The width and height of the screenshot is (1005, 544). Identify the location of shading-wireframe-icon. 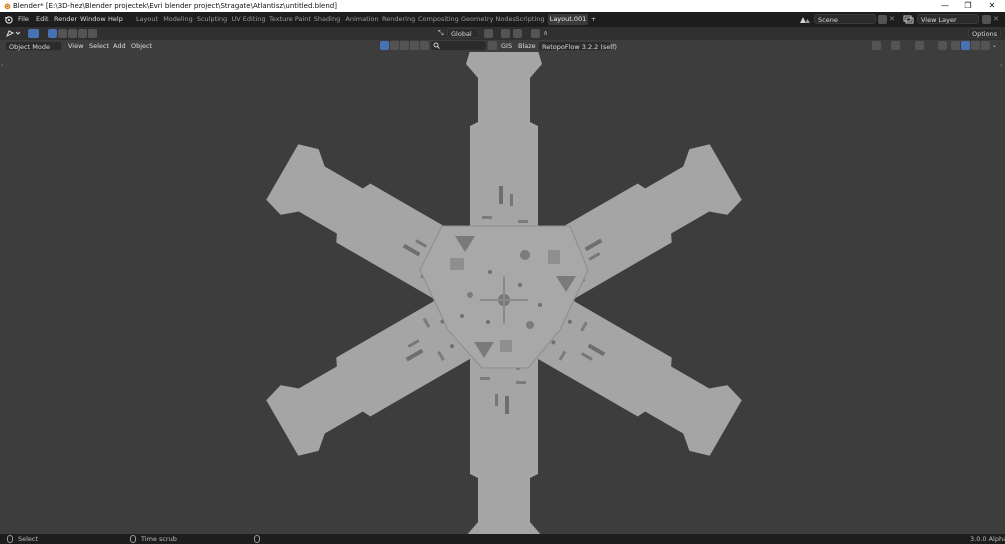
(955, 45).